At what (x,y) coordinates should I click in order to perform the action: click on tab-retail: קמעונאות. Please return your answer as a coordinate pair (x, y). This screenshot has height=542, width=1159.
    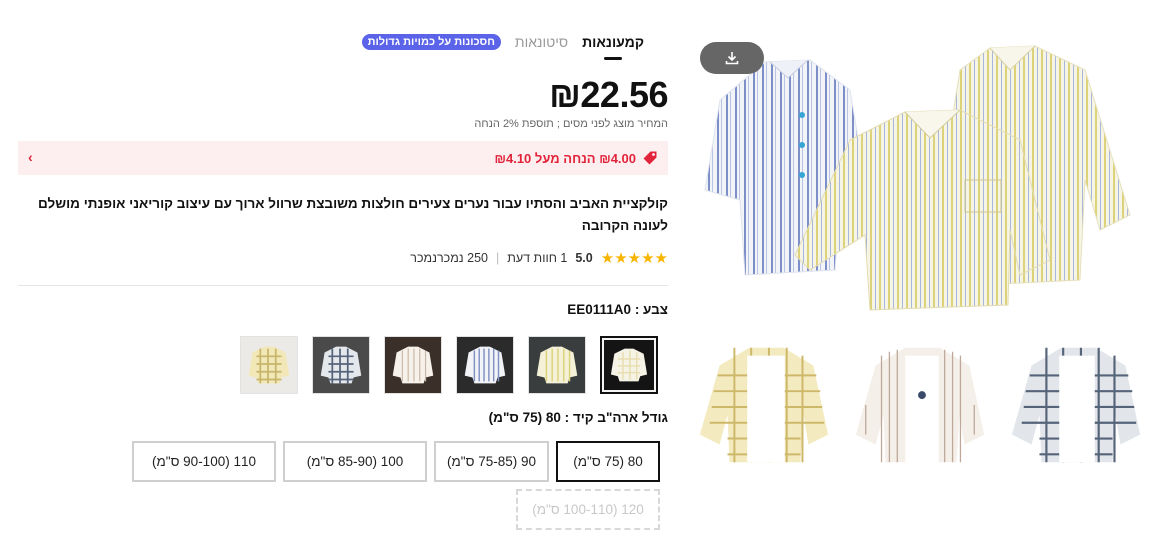
    Looking at the image, I should click on (613, 47).